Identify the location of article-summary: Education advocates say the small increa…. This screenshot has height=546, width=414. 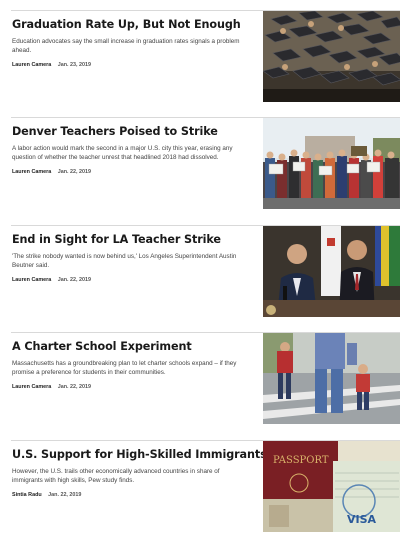
(126, 46).